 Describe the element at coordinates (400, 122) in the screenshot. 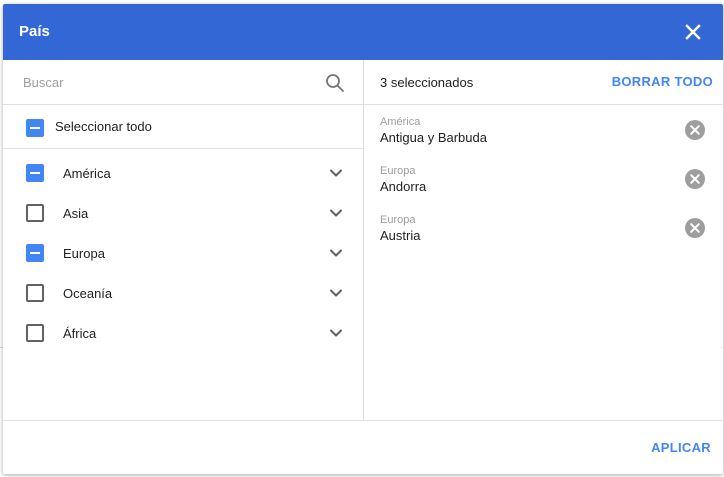

I see `selected-item-region: América` at that location.